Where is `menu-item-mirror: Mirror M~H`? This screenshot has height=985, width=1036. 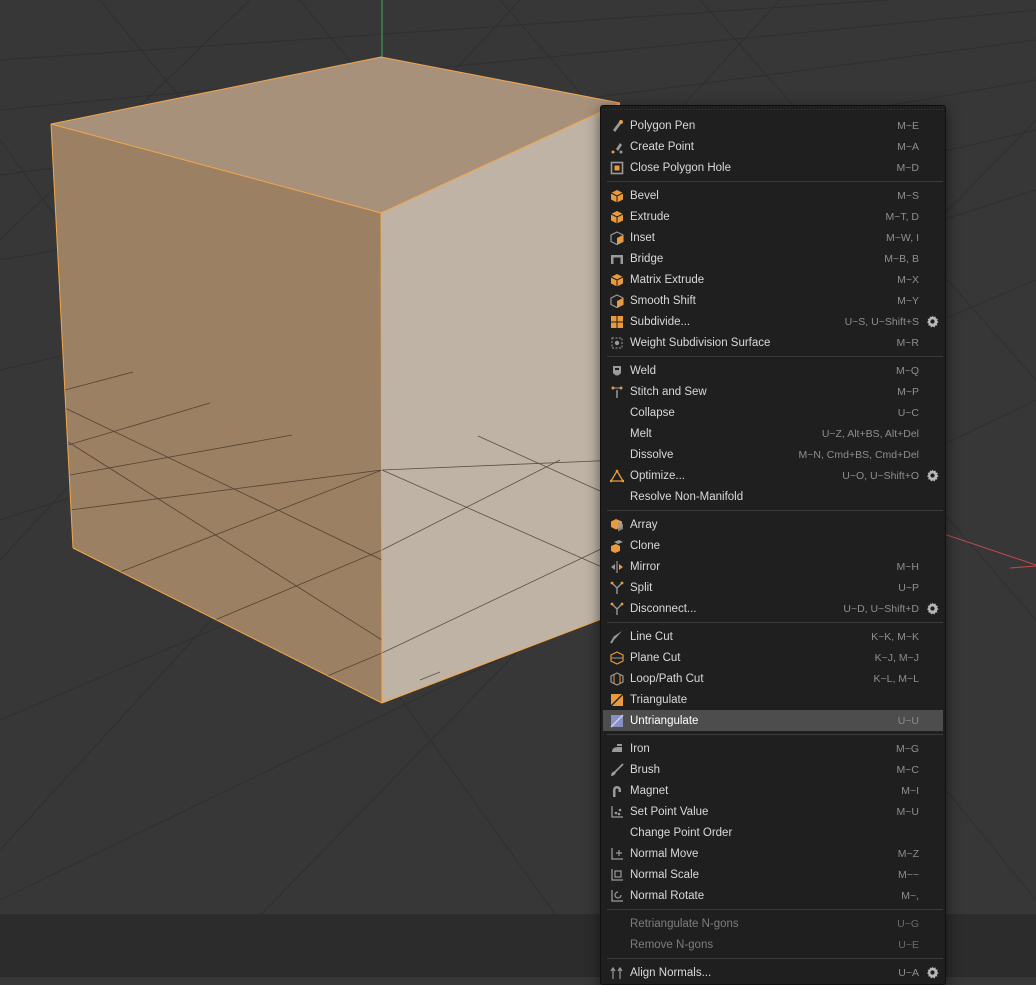 menu-item-mirror: Mirror M~H is located at coordinates (773, 566).